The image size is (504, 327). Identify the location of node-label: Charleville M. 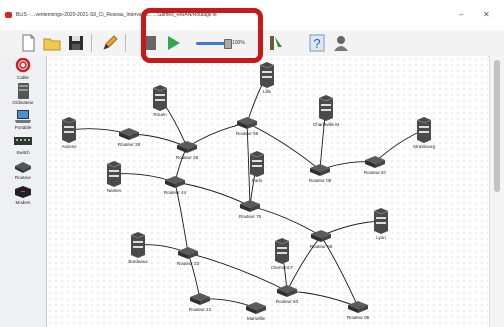
(326, 124).